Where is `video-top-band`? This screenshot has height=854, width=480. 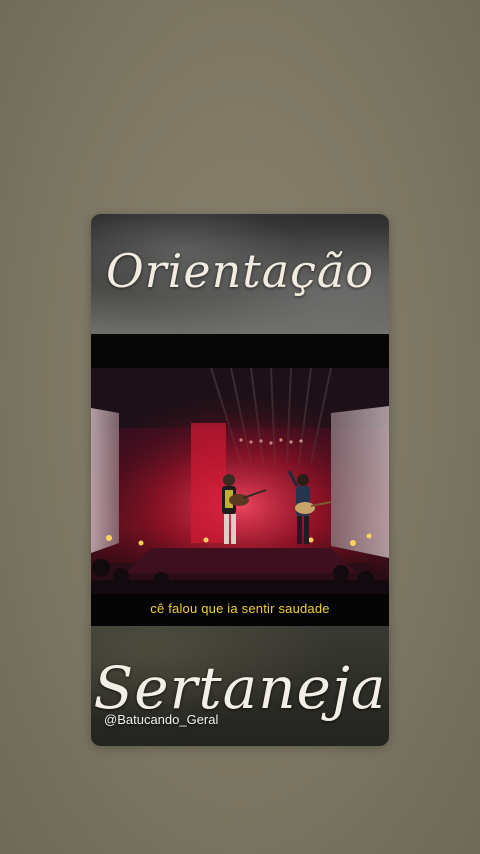 video-top-band is located at coordinates (240, 351).